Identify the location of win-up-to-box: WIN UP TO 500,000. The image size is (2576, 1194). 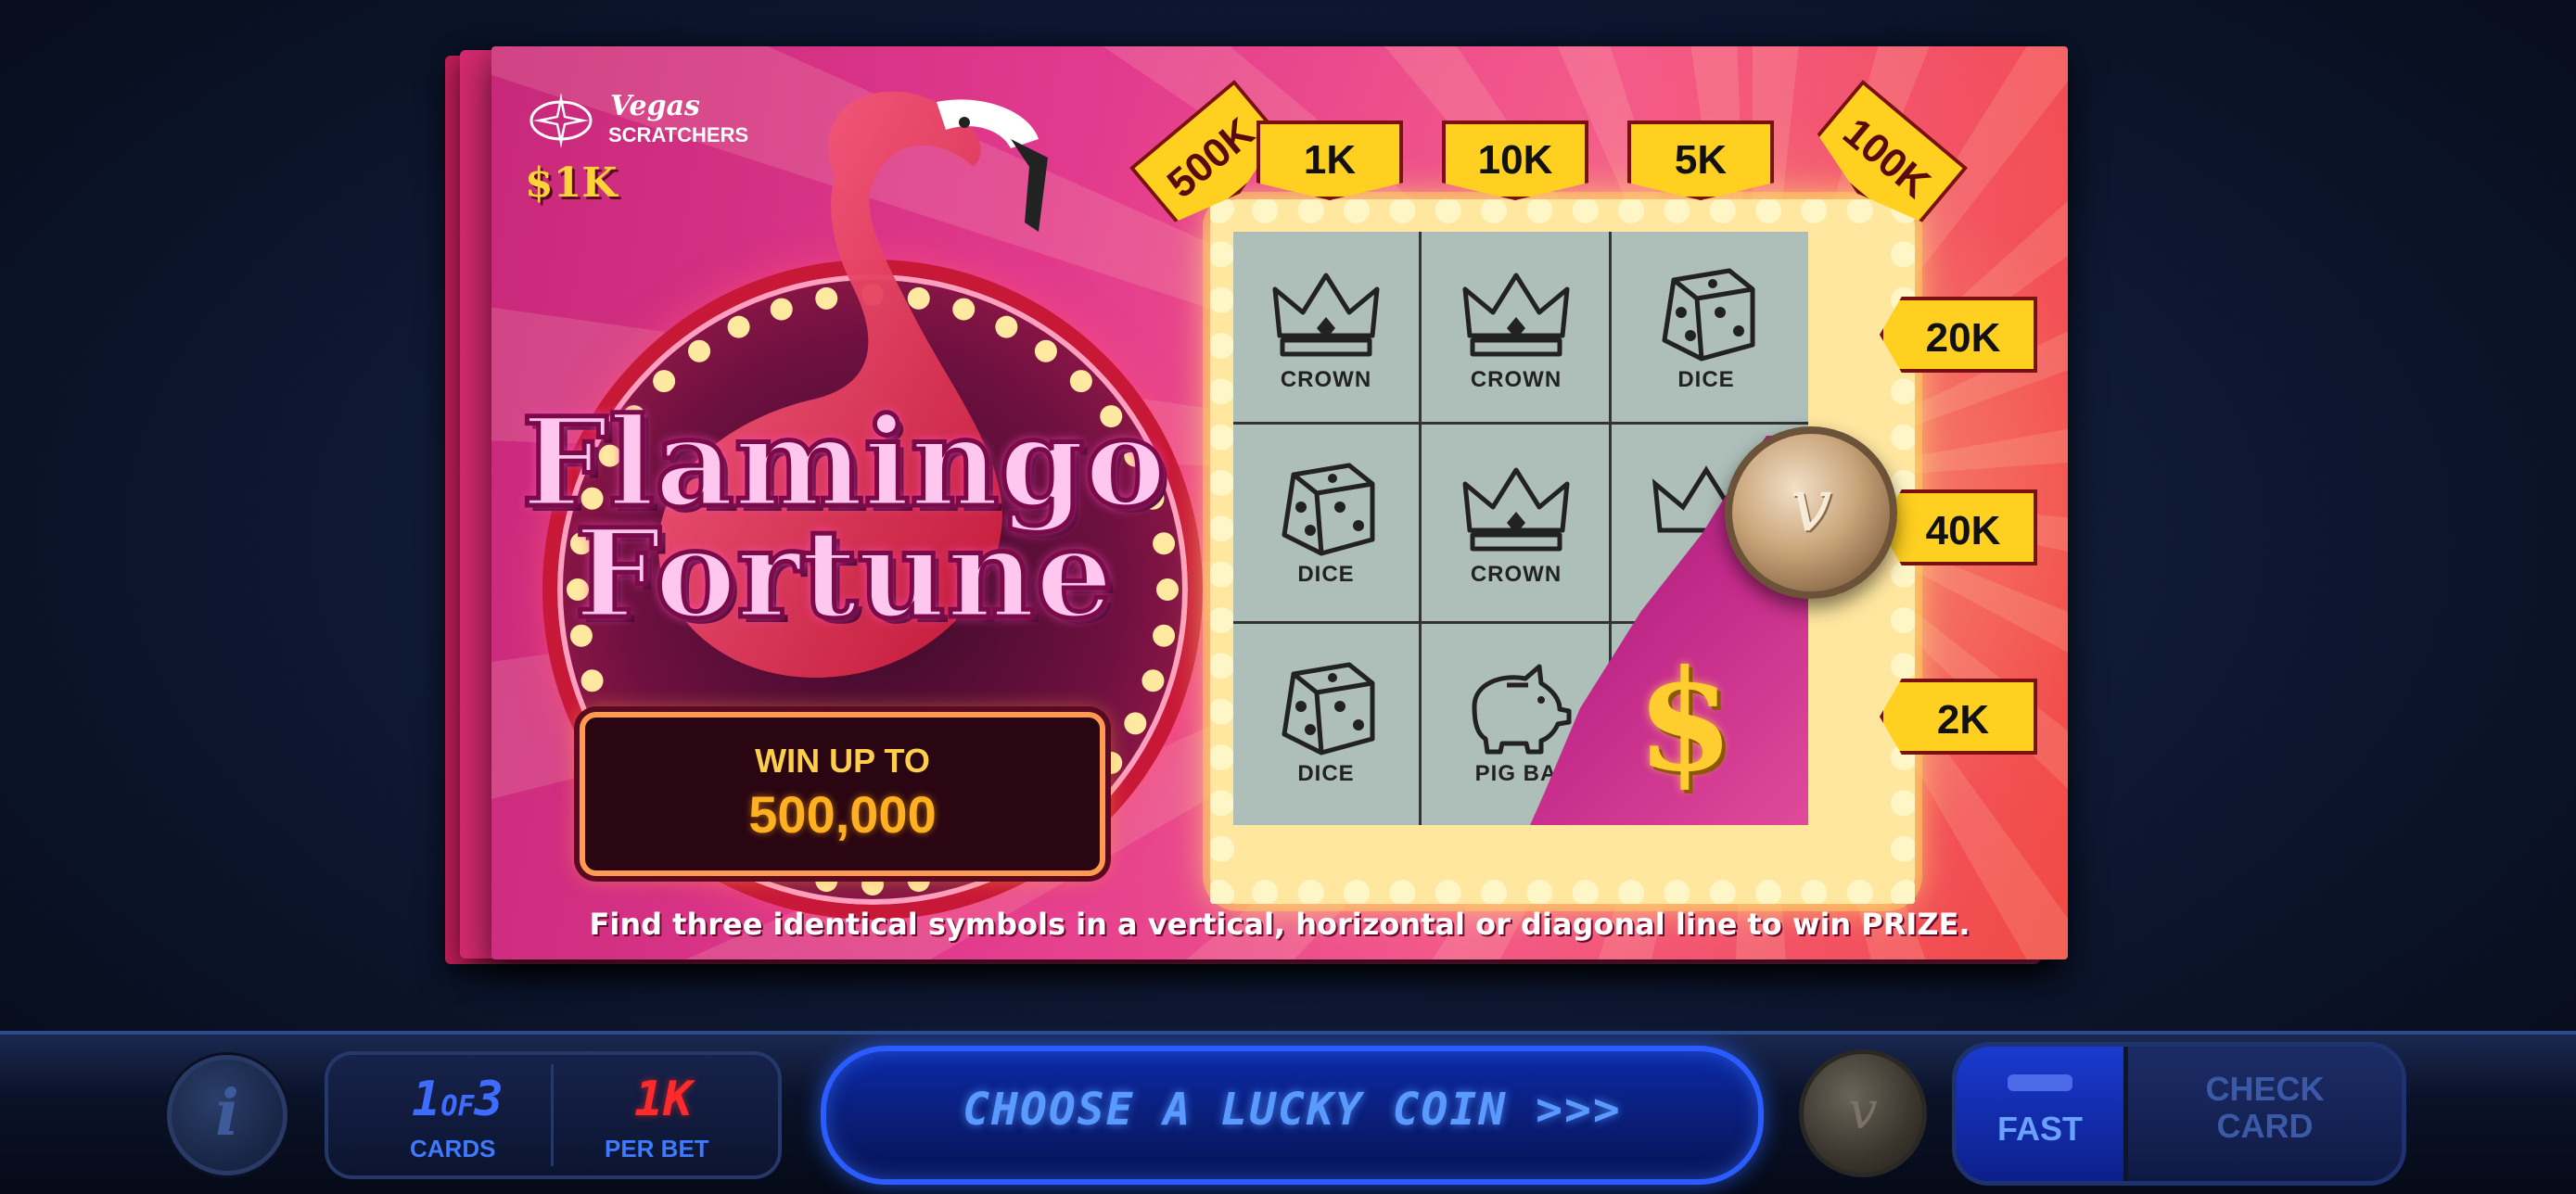
(843, 794).